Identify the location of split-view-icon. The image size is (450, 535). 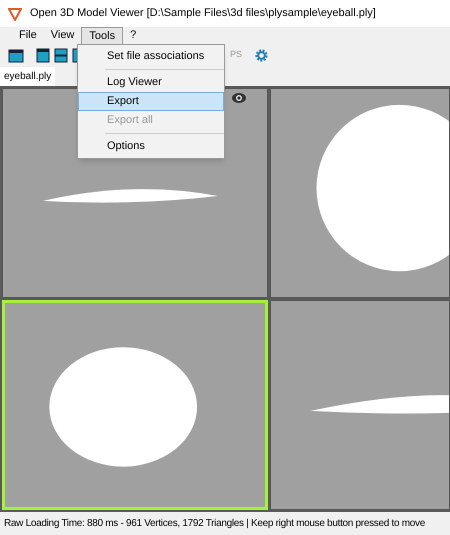
(61, 55).